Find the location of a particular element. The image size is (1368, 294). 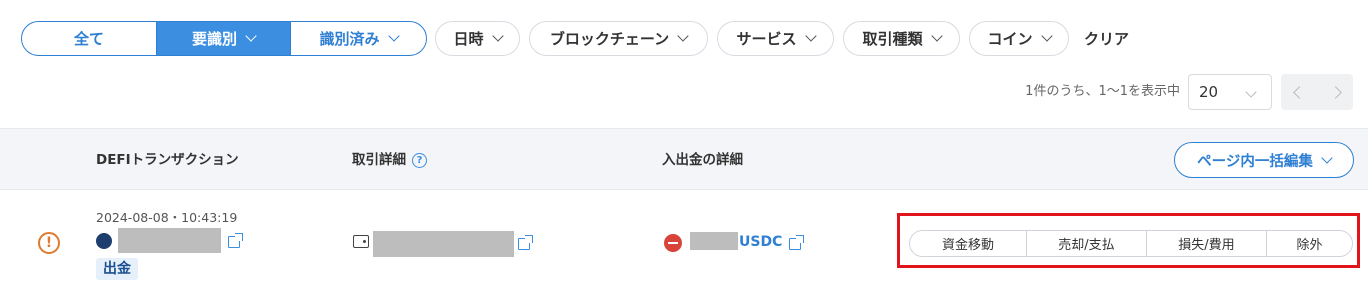

pager is located at coordinates (1317, 92).